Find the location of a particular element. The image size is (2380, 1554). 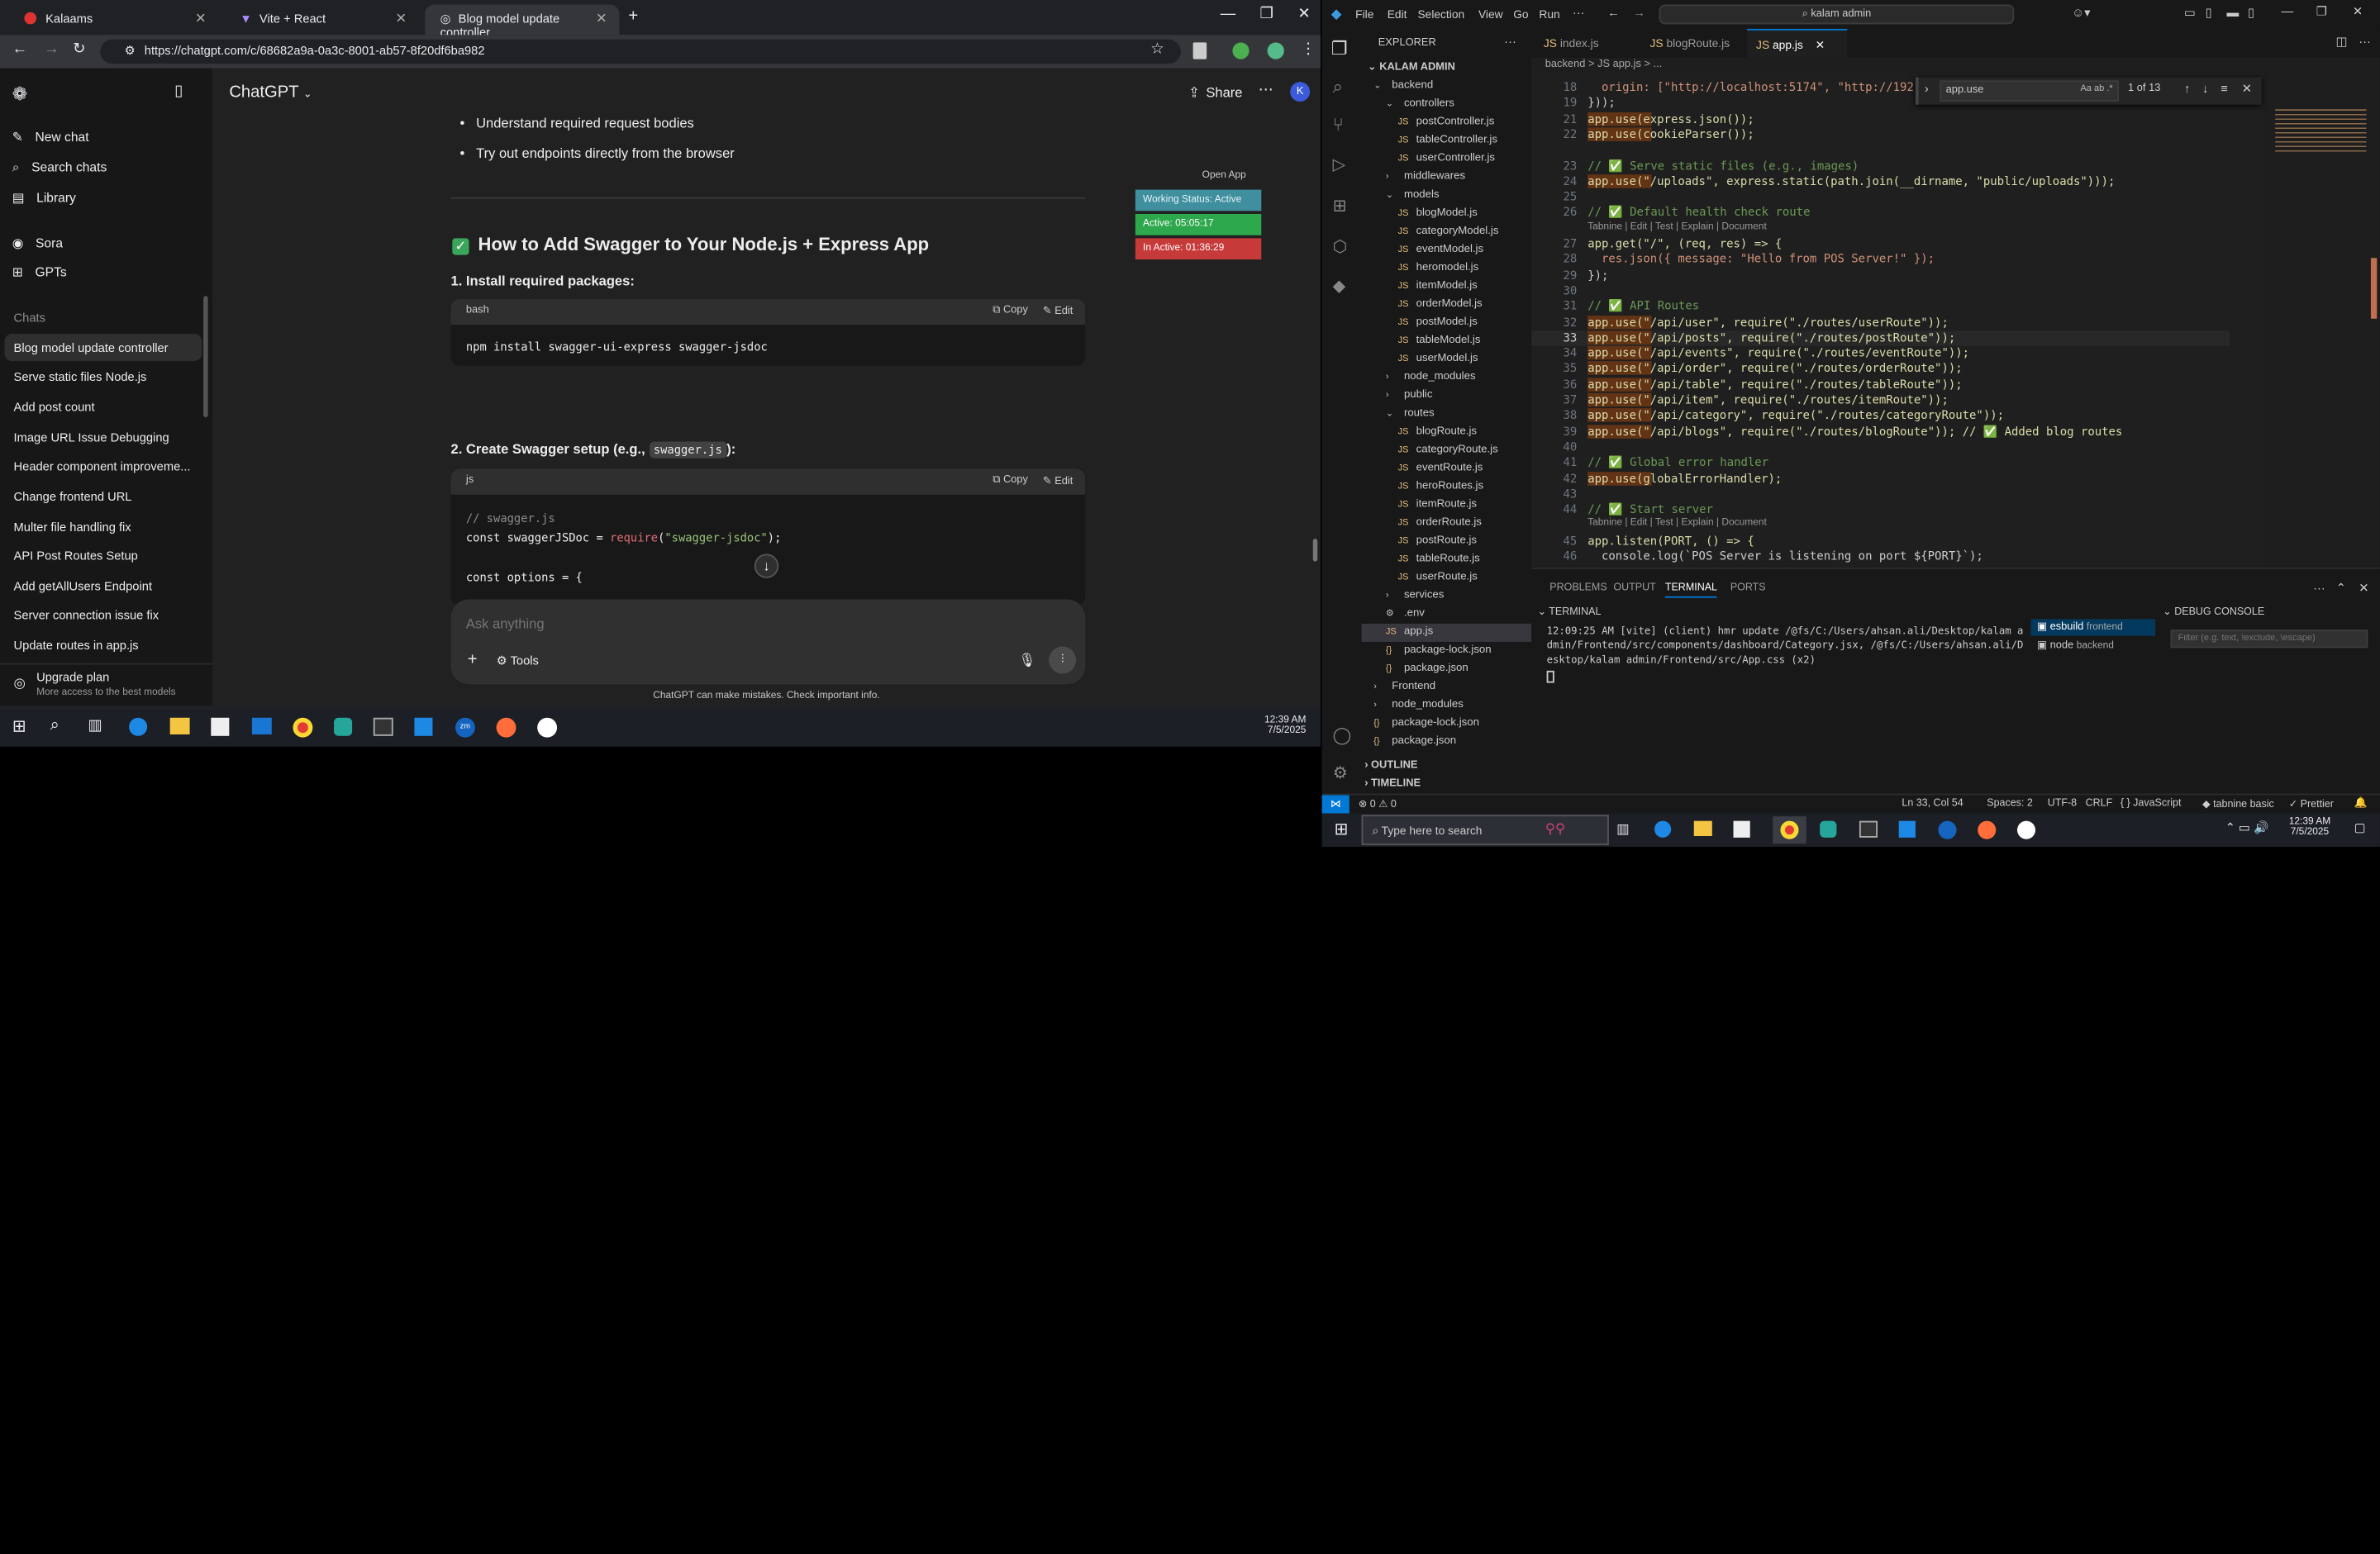

code-line: 21 app.use(express.json()); is located at coordinates (1880, 119).